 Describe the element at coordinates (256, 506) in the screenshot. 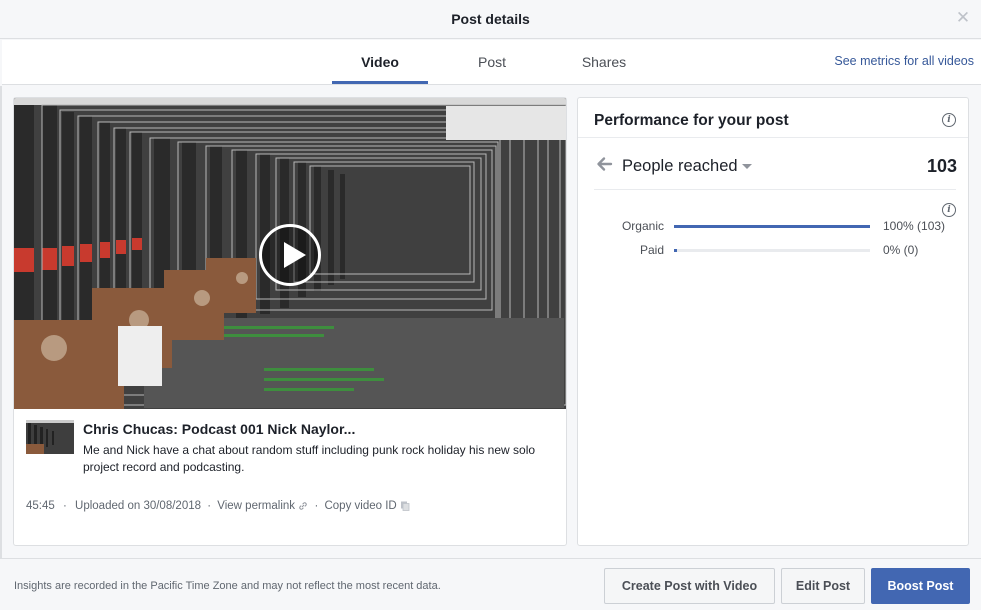

I see `view-permalink-link: View permalink` at that location.